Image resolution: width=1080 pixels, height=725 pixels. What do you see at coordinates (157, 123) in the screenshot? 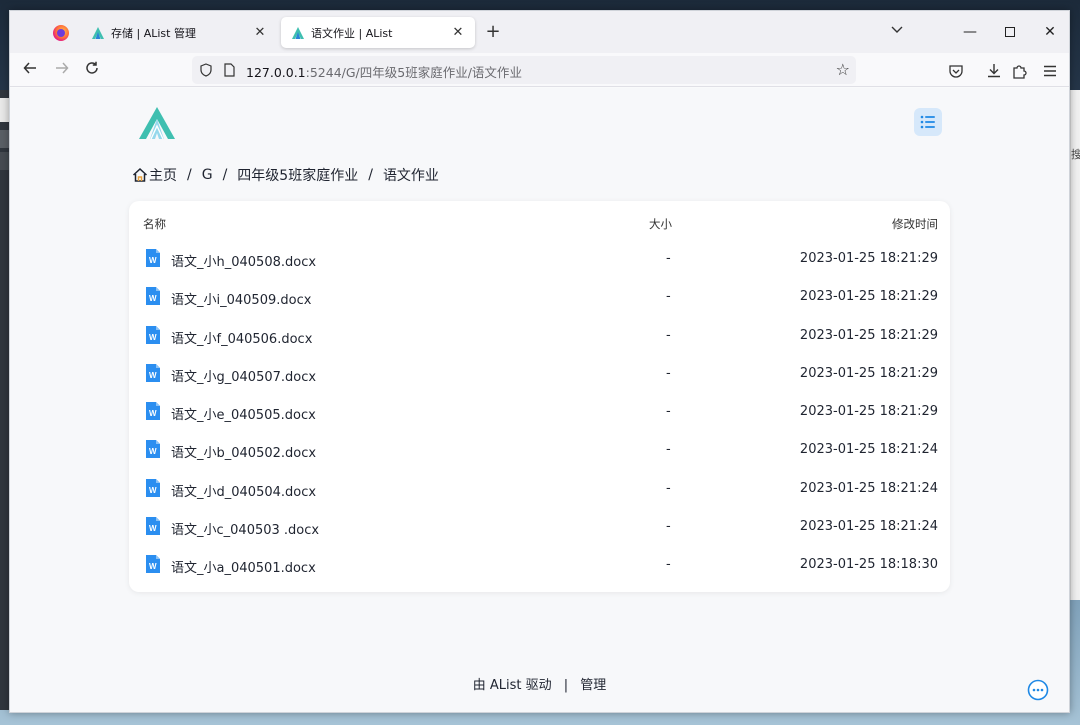
I see `alist-logo` at bounding box center [157, 123].